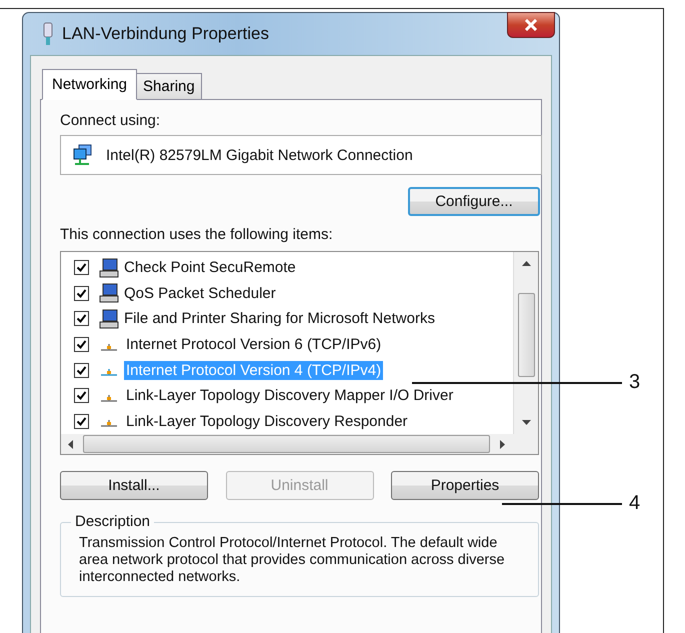  Describe the element at coordinates (200, 293) in the screenshot. I see `list-item: QoS Packet Scheduler` at that location.